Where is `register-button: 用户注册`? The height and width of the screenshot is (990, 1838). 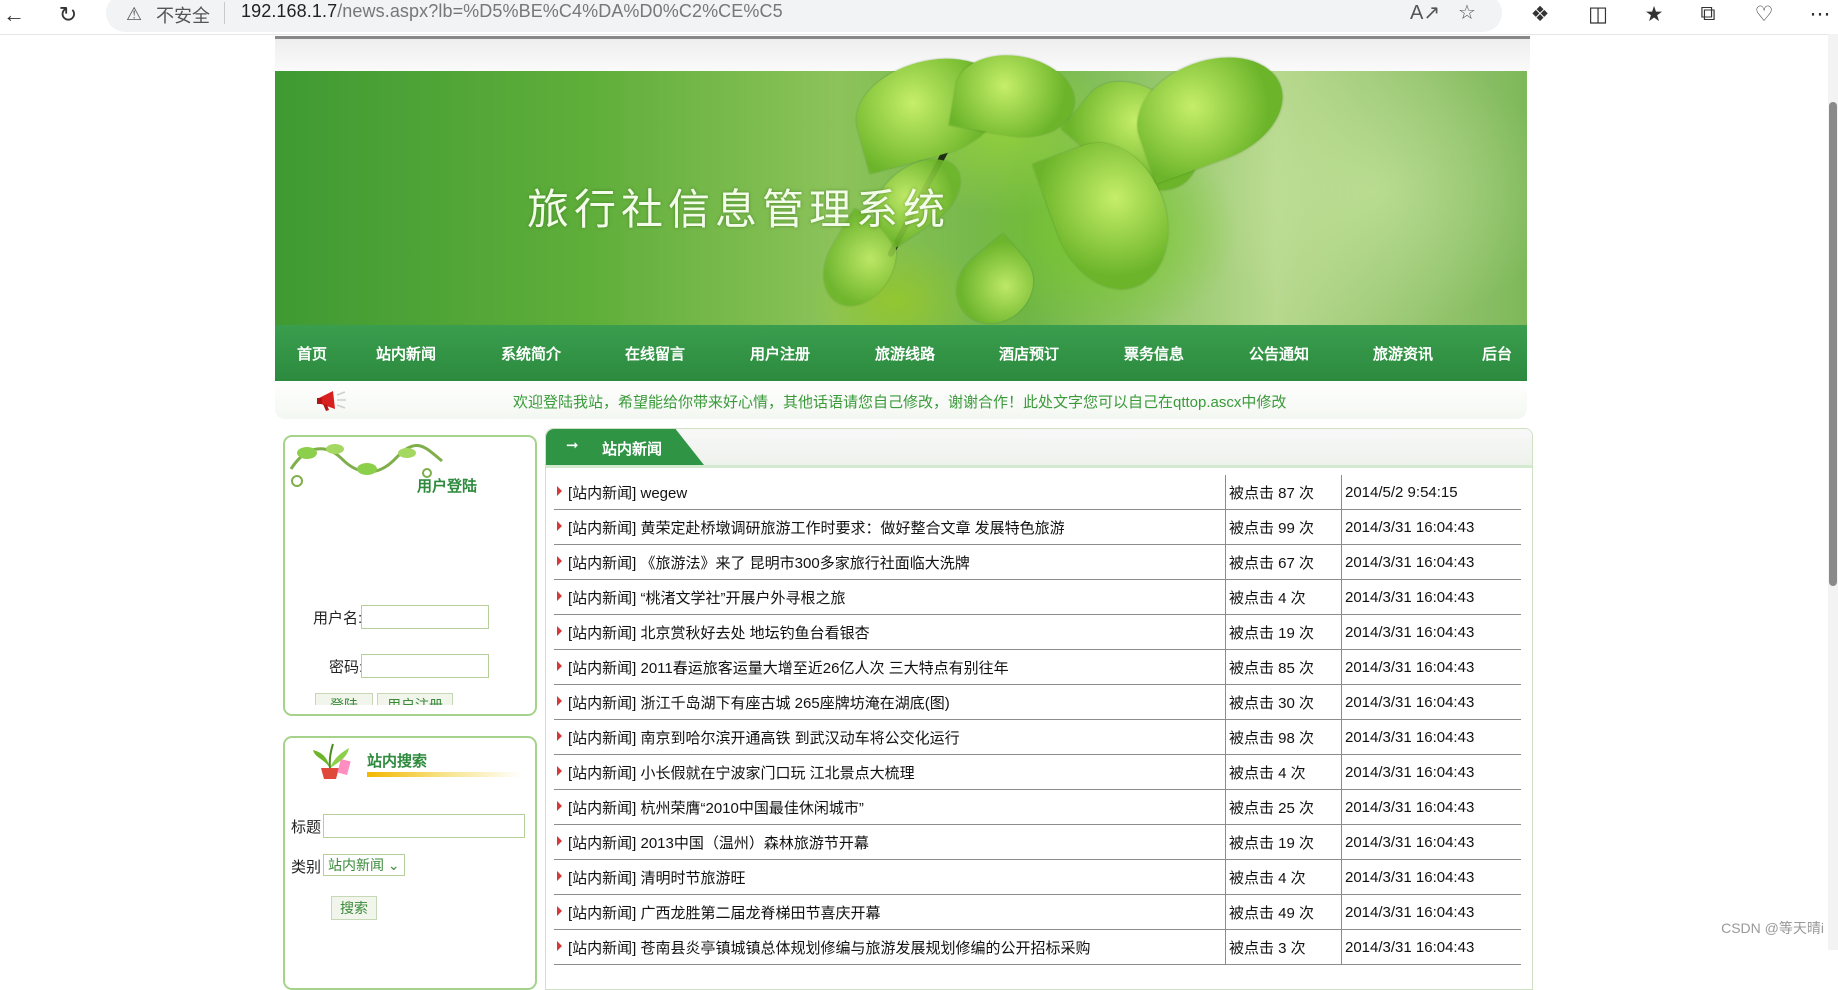
register-button: 用户注册 is located at coordinates (415, 699).